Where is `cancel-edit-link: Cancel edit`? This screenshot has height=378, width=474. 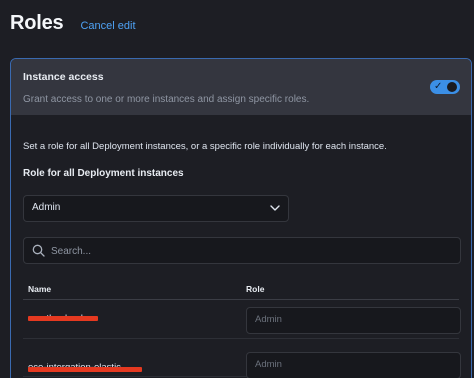 cancel-edit-link: Cancel edit is located at coordinates (107, 26).